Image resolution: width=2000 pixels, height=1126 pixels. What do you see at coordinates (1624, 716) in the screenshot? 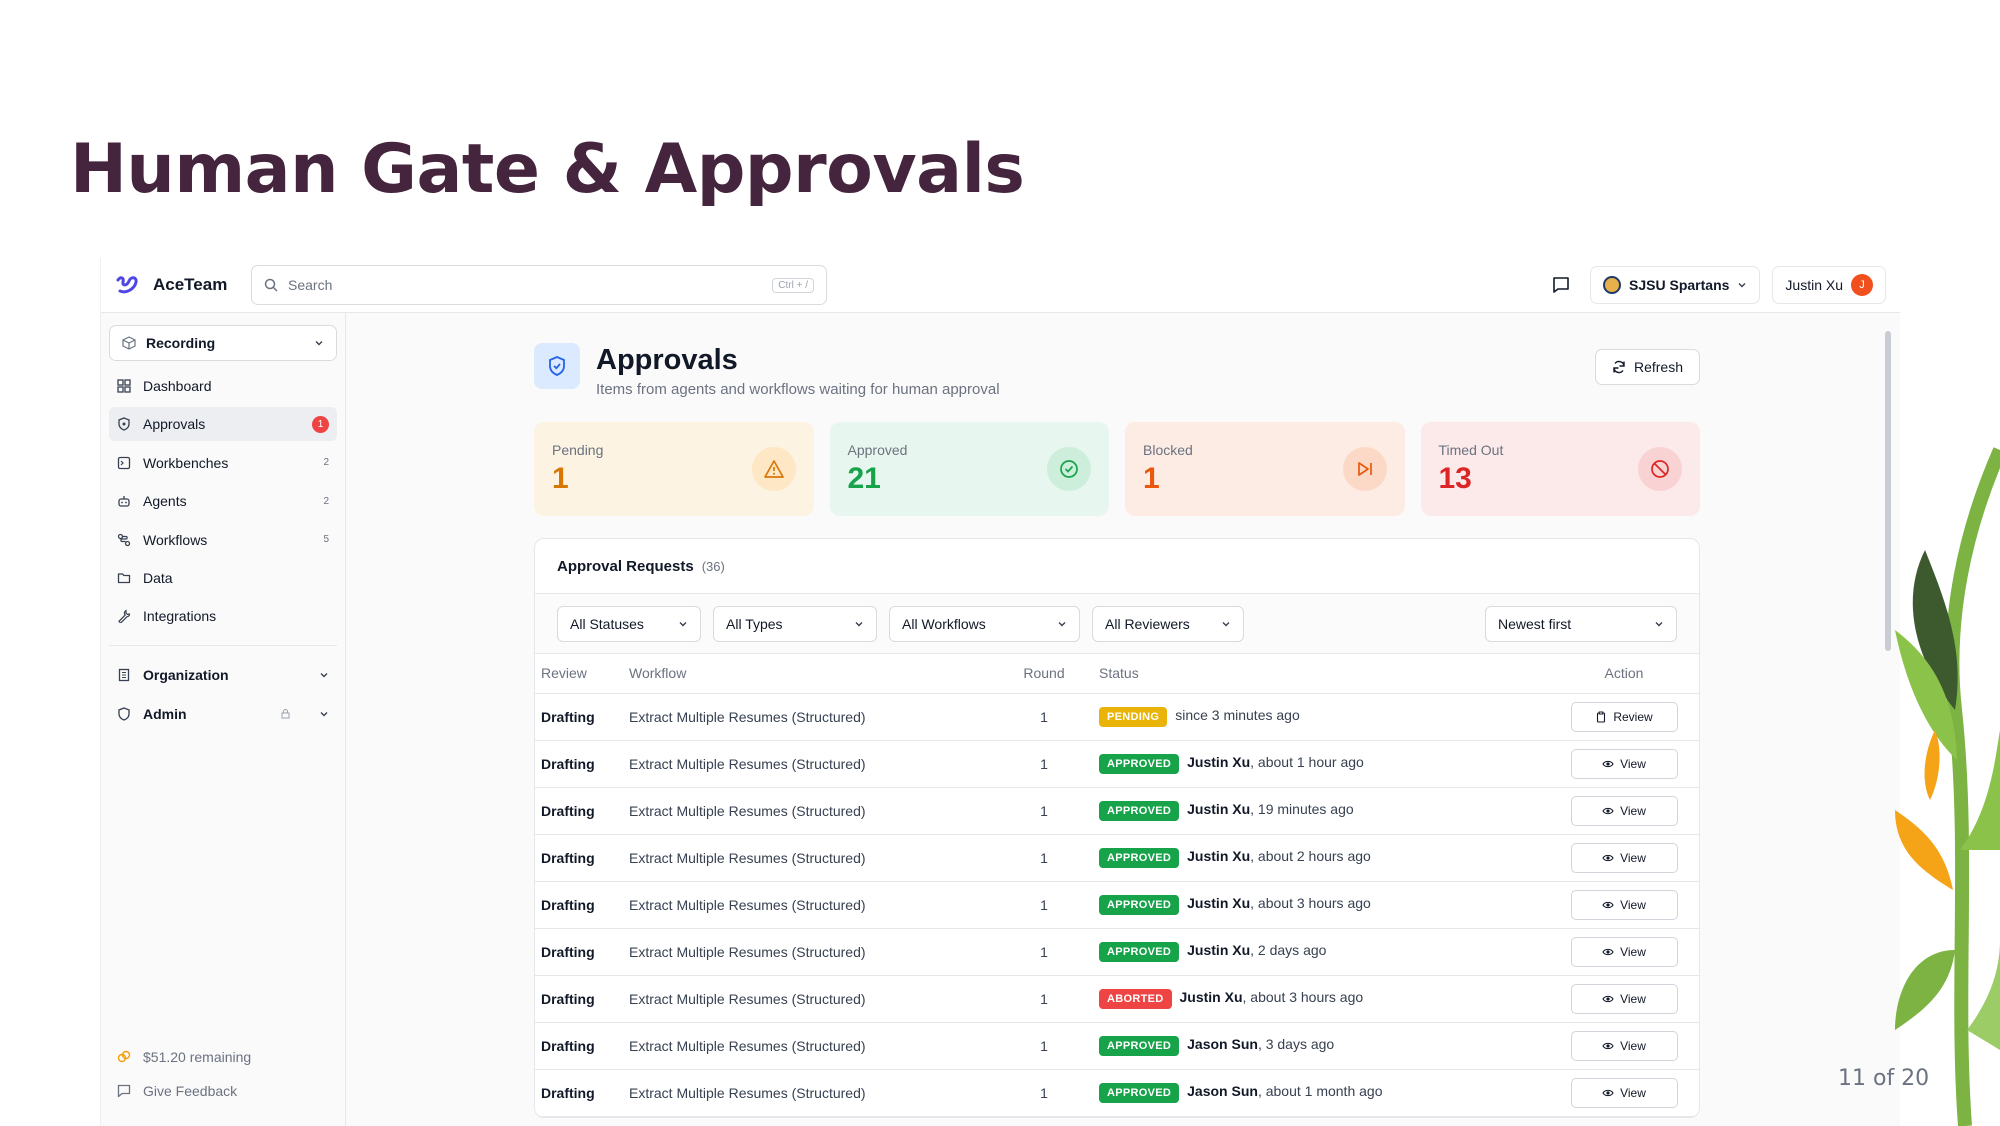
I see `review-button: Review` at bounding box center [1624, 716].